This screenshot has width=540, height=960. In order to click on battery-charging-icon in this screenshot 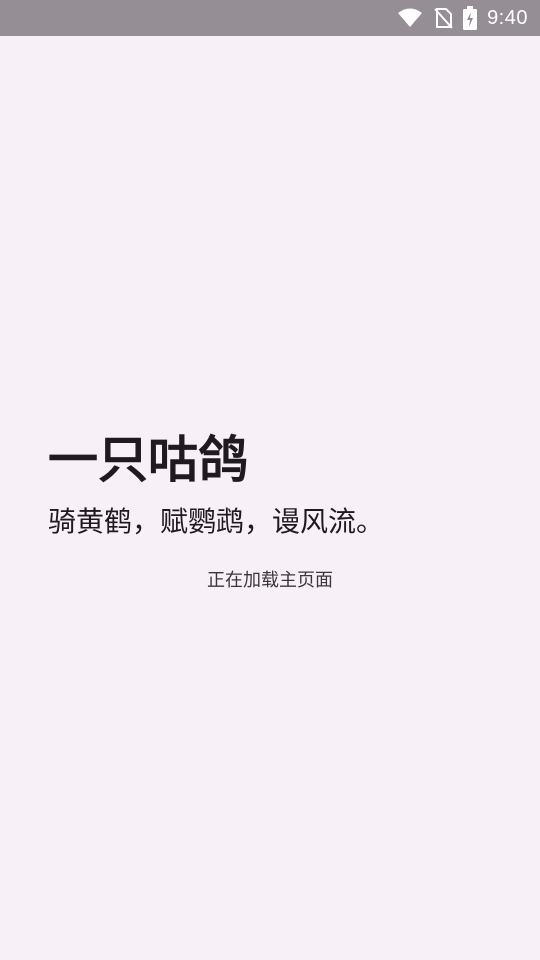, I will do `click(470, 18)`.